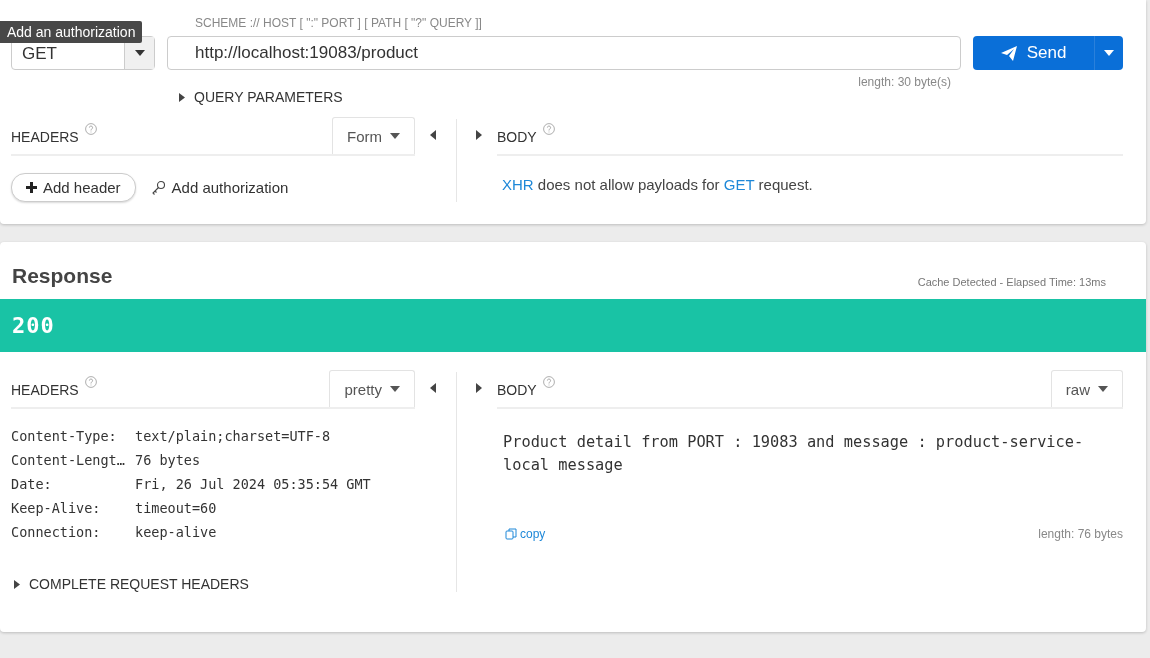 This screenshot has width=1150, height=658. Describe the element at coordinates (62, 276) in the screenshot. I see `response-title: Response` at that location.